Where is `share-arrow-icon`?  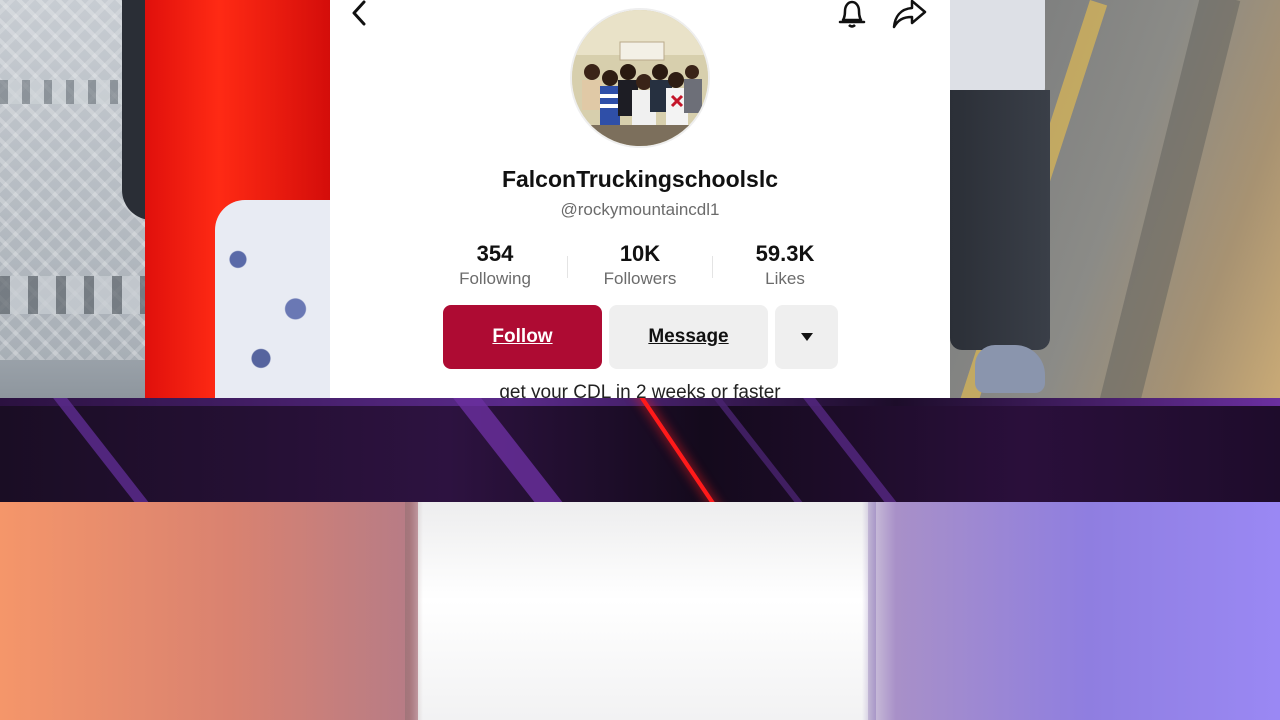 share-arrow-icon is located at coordinates (909, 15).